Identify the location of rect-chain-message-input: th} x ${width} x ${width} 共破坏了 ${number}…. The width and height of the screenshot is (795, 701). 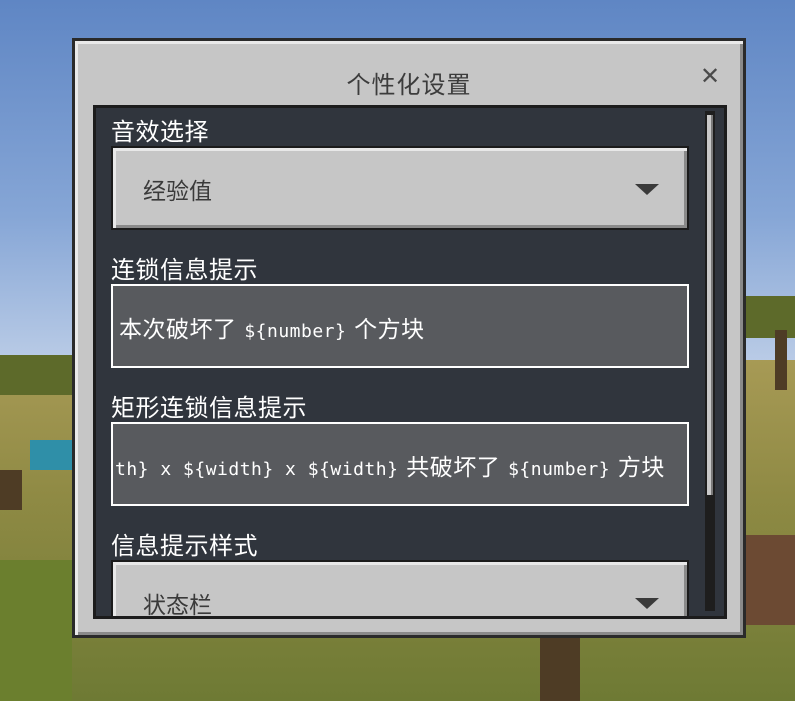
(400, 464).